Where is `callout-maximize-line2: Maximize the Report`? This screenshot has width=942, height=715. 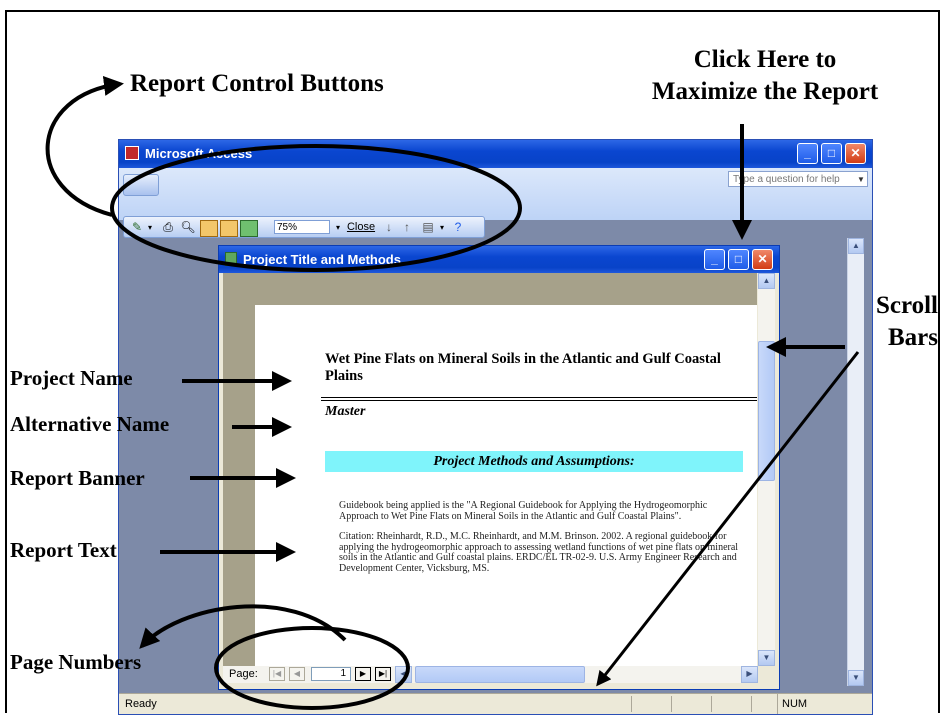 callout-maximize-line2: Maximize the Report is located at coordinates (765, 91).